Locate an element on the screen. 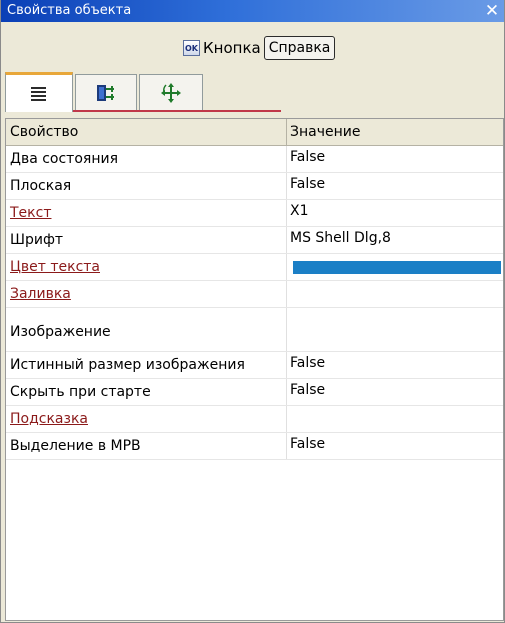 The image size is (505, 623). property-name: Выделение в МРВ is located at coordinates (75, 446).